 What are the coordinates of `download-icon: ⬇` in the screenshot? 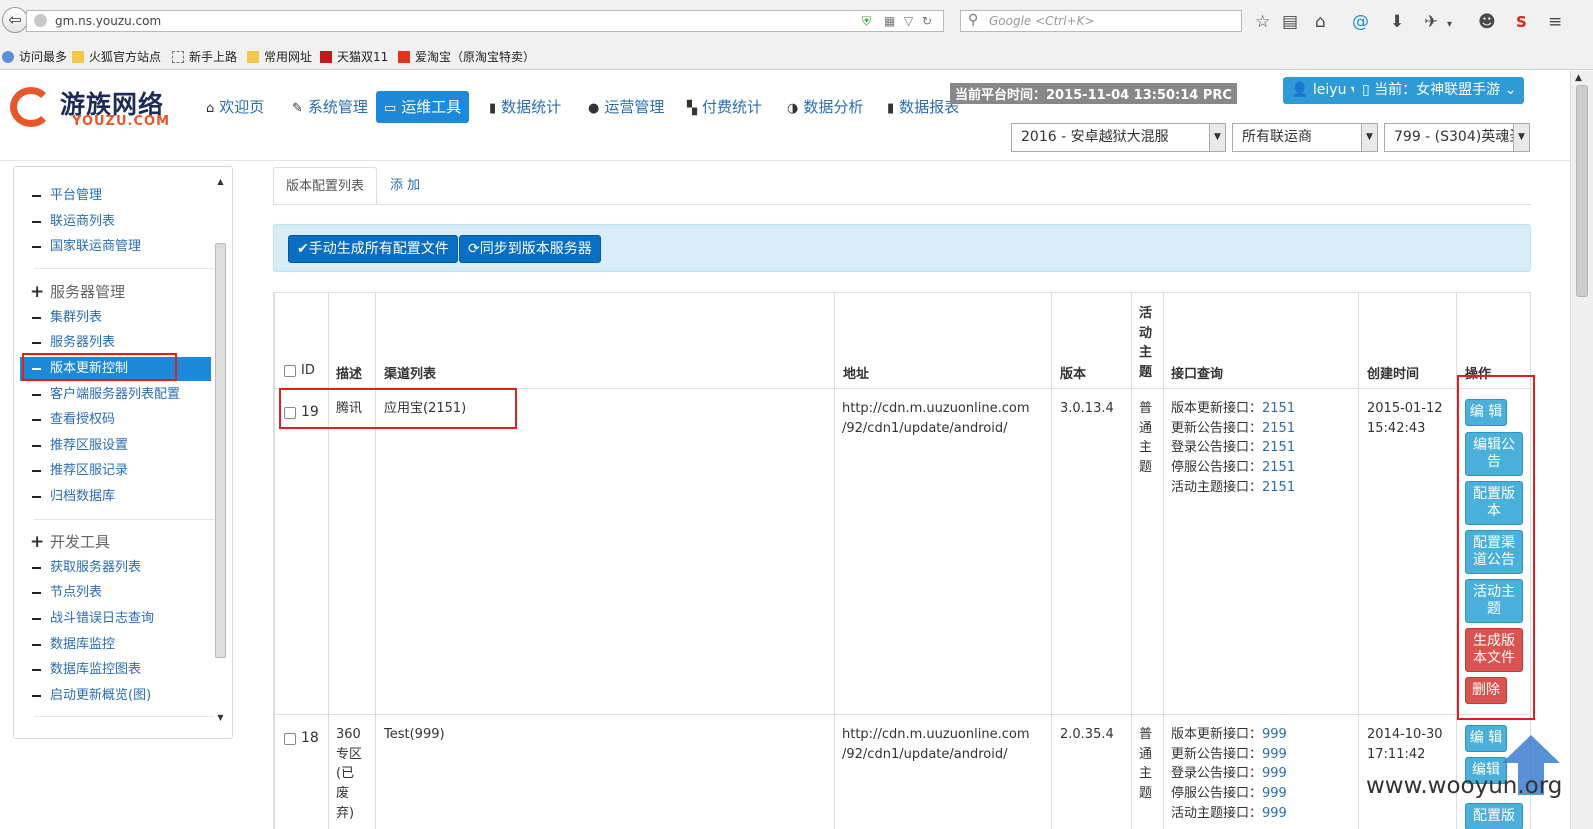 It's located at (1397, 22).